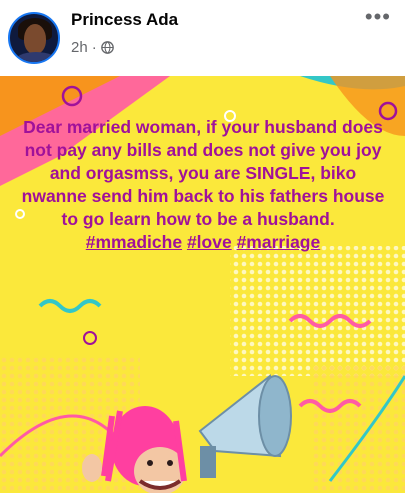  Describe the element at coordinates (79, 47) in the screenshot. I see `post-time: 2h` at that location.